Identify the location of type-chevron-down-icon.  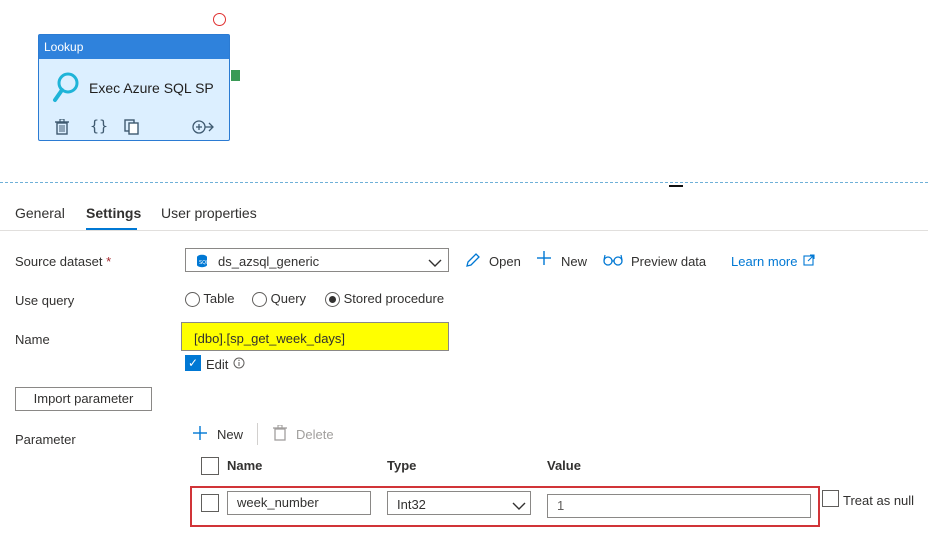
(519, 506).